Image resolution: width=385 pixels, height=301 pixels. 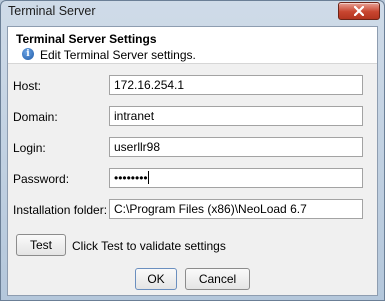 I want to click on header-subtitle: Edit Terminal Server settings., so click(x=118, y=55).